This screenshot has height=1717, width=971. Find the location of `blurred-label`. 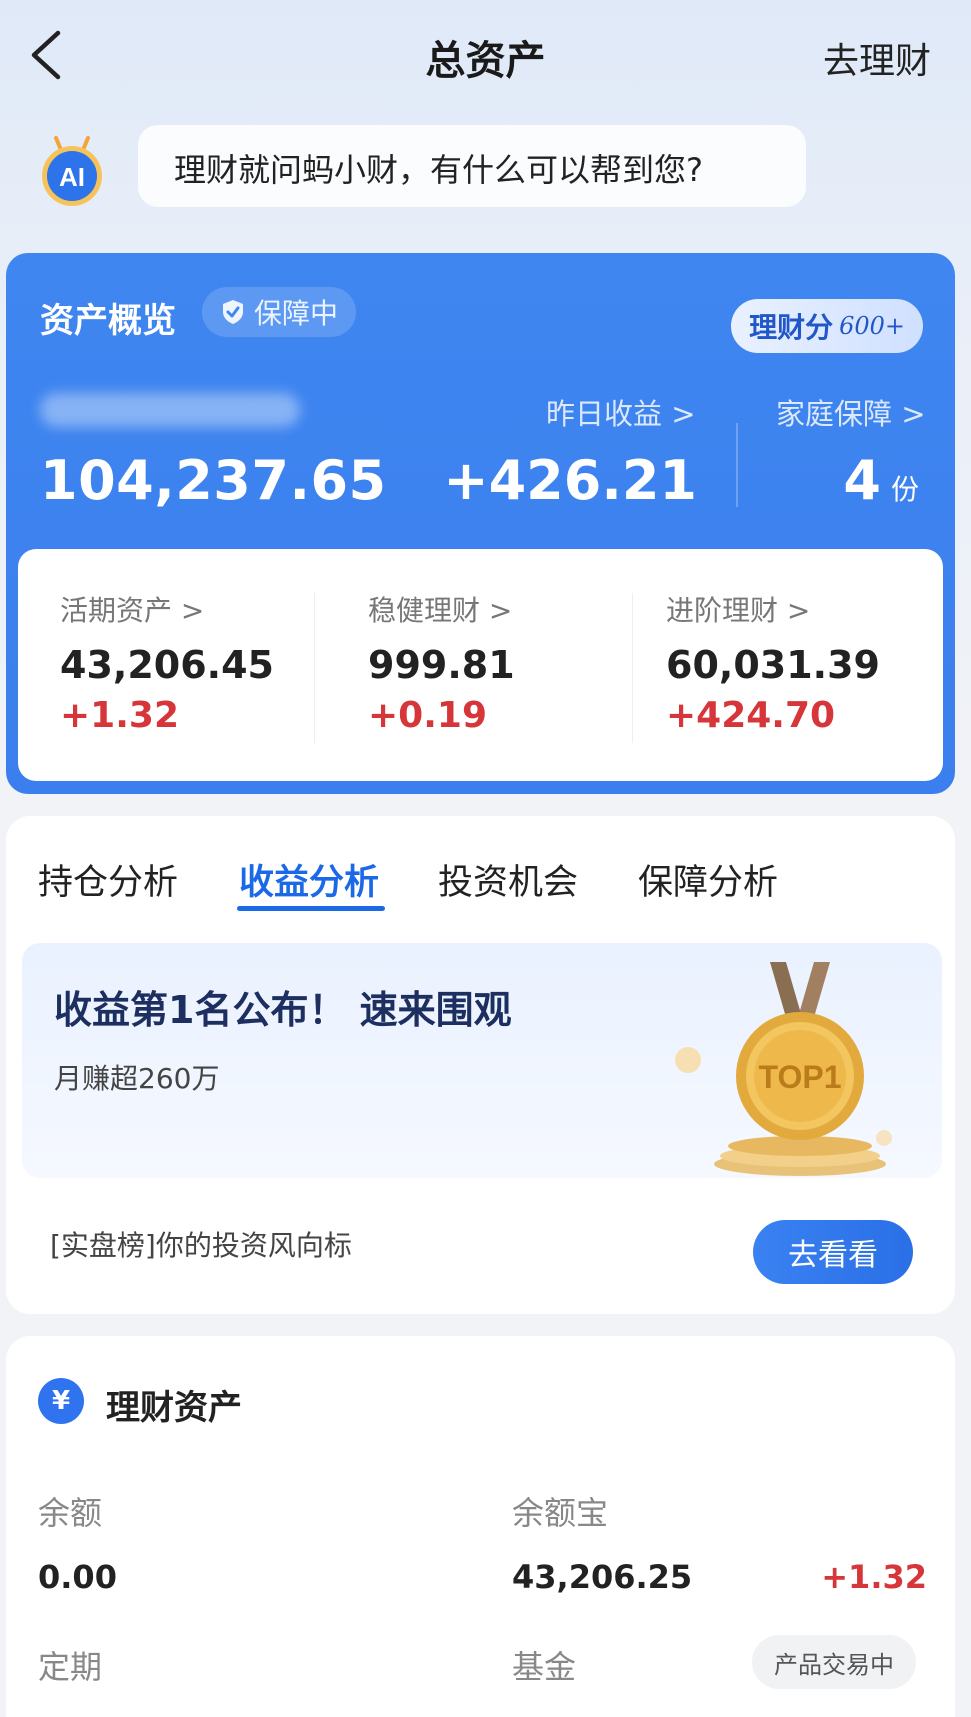

blurred-label is located at coordinates (170, 410).